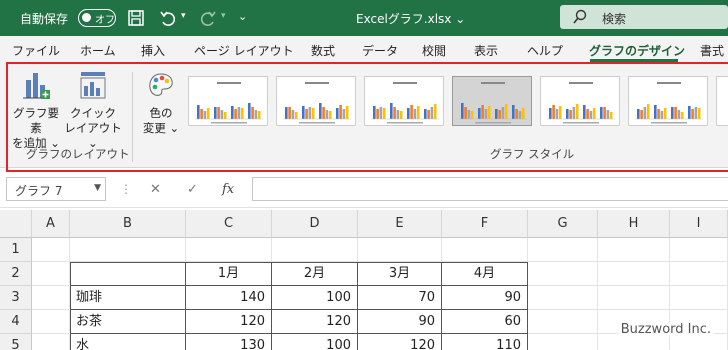 This screenshot has width=728, height=350. I want to click on column-header-b: B, so click(128, 224).